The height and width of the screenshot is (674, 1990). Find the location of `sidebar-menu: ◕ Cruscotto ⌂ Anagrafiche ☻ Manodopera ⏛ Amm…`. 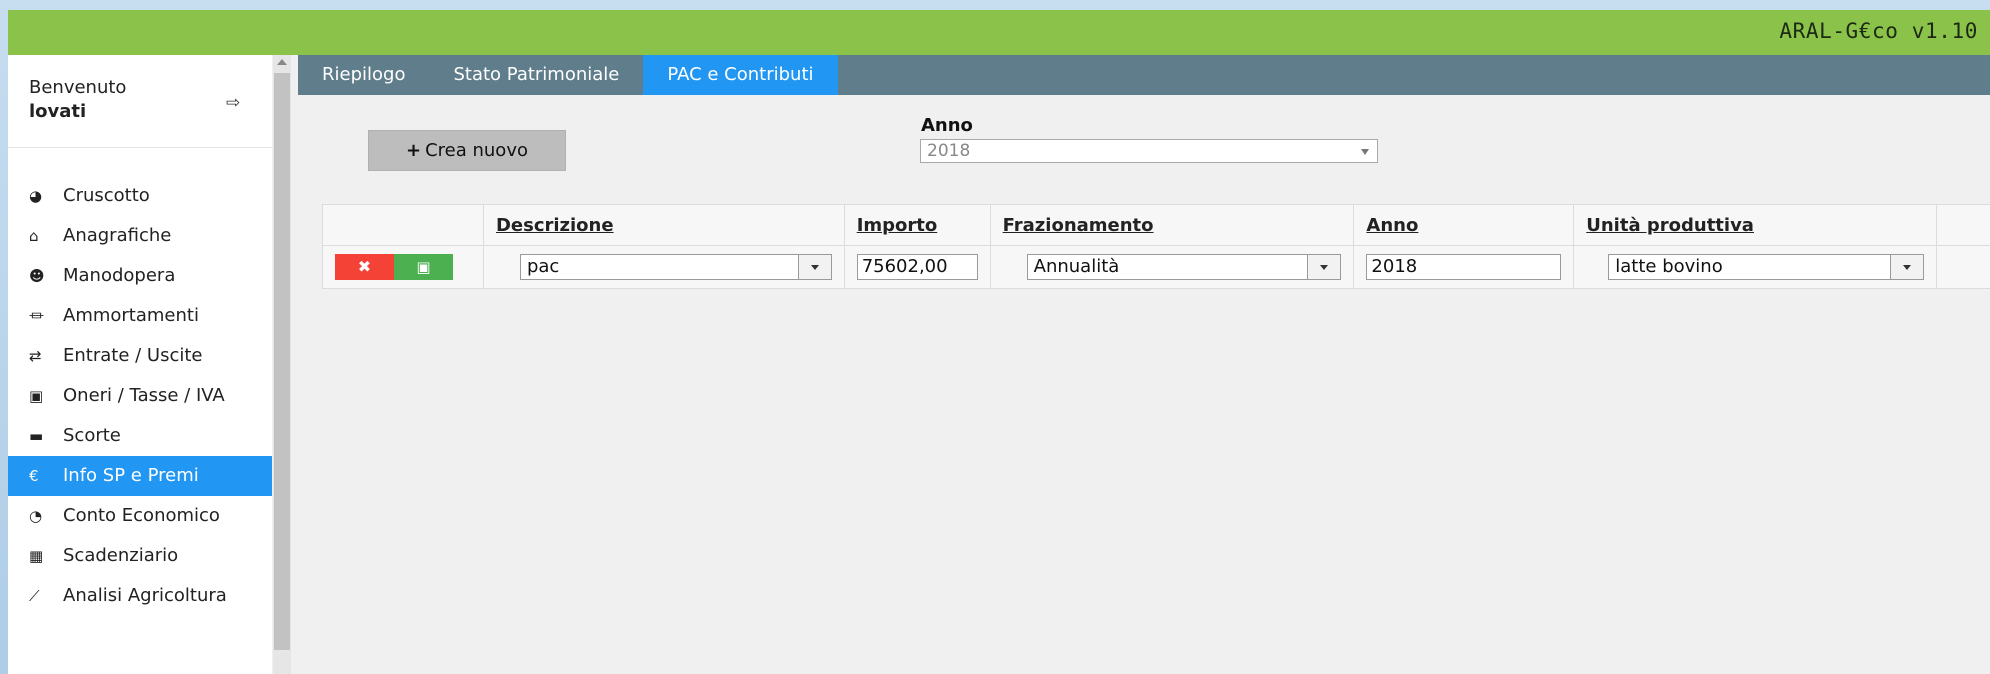

sidebar-menu: ◕ Cruscotto ⌂ Anagrafiche ☻ Manodopera ⏛ Amm… is located at coordinates (140, 382).